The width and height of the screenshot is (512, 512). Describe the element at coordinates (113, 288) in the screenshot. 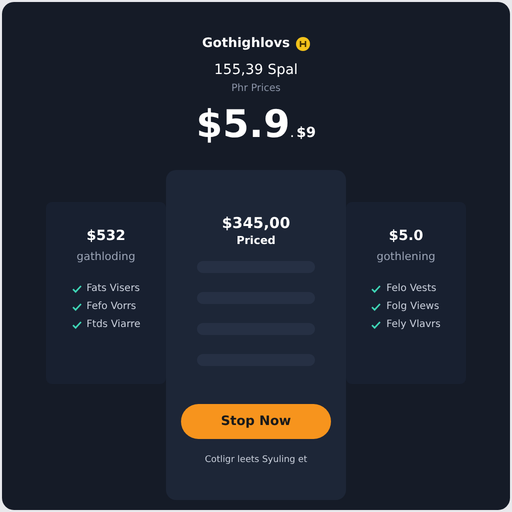

I see `feature-text: Fats Visers` at that location.